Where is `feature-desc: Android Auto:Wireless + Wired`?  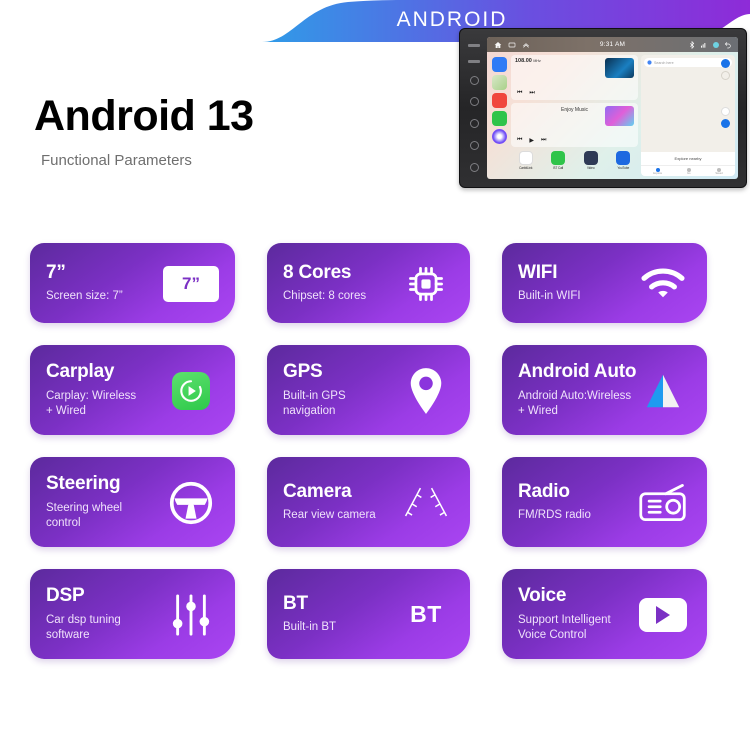
feature-desc: Android Auto:Wireless + Wired is located at coordinates (575, 403).